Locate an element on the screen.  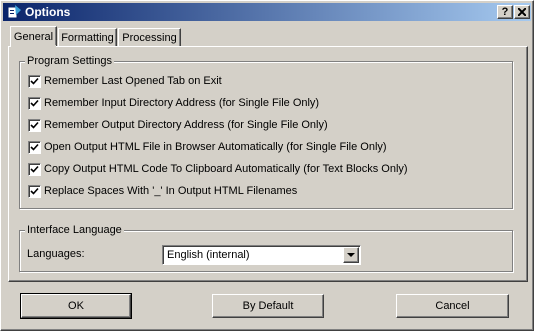
tab-general-label: General is located at coordinates (33, 37).